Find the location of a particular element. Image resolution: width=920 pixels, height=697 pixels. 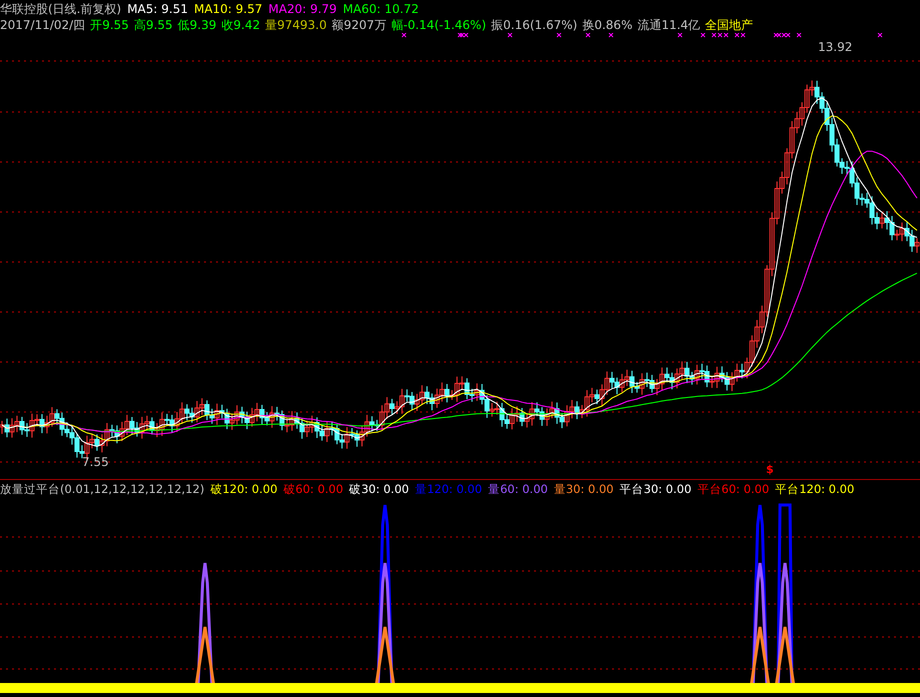

indicator-value: 量60: 0.00 is located at coordinates (518, 489).